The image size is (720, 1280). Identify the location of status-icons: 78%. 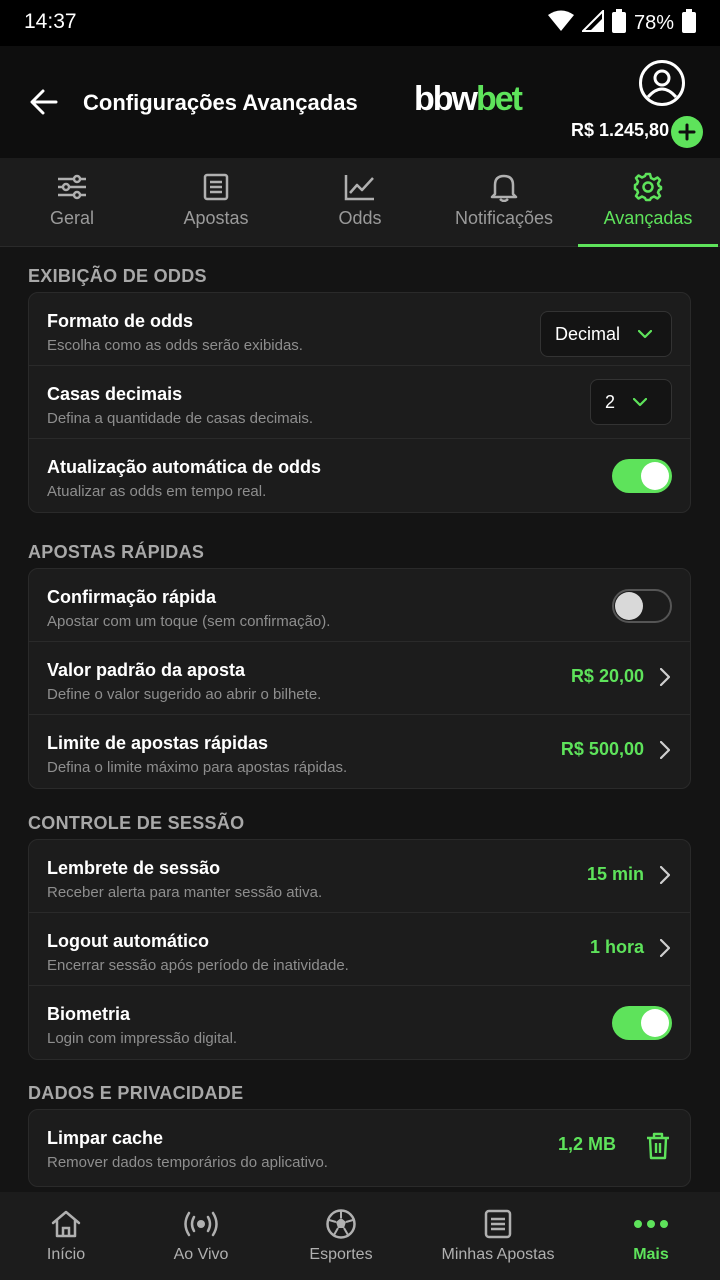
(621, 23).